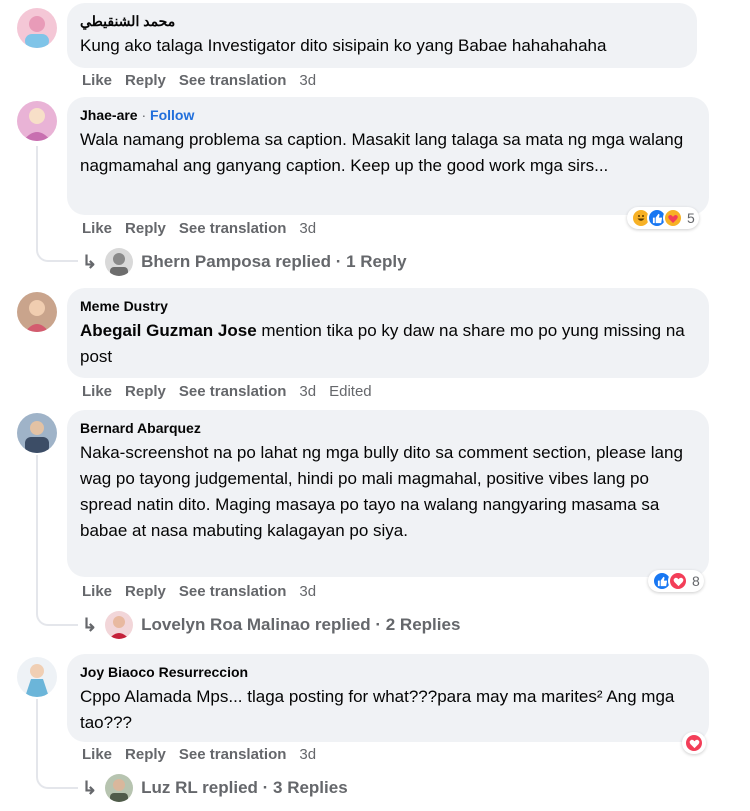  I want to click on reaction-summary, so click(694, 743).